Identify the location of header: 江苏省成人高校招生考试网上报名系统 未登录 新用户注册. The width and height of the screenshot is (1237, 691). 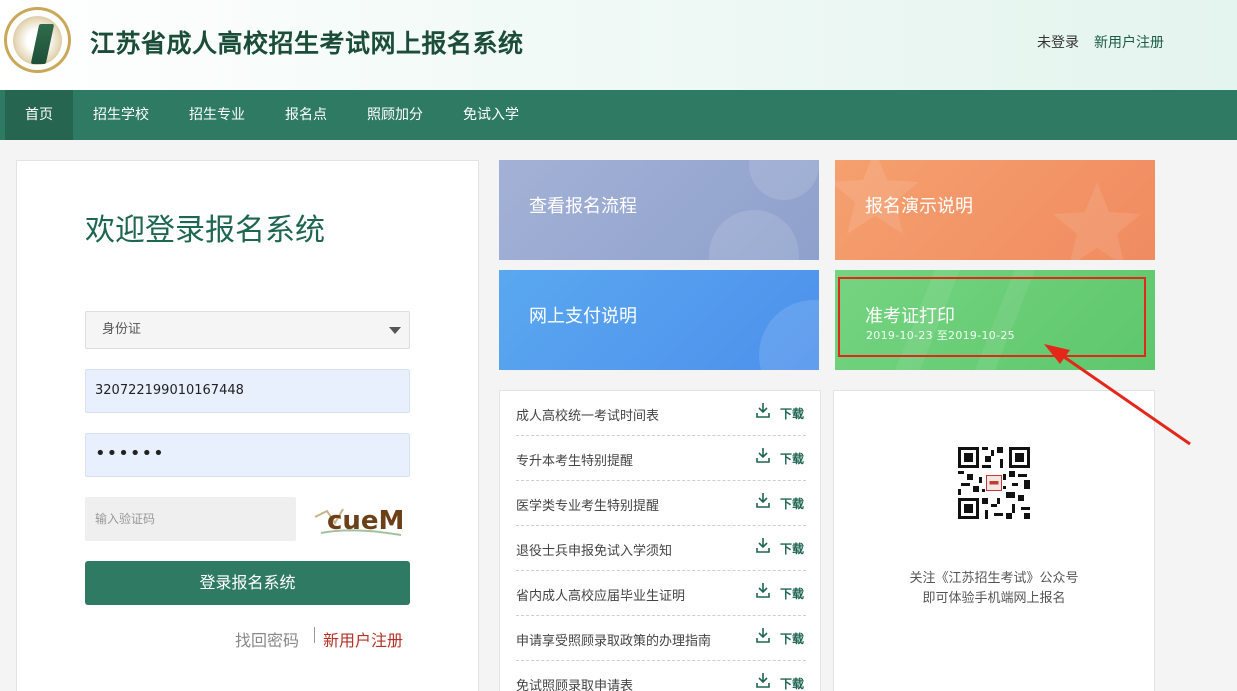
(618, 45).